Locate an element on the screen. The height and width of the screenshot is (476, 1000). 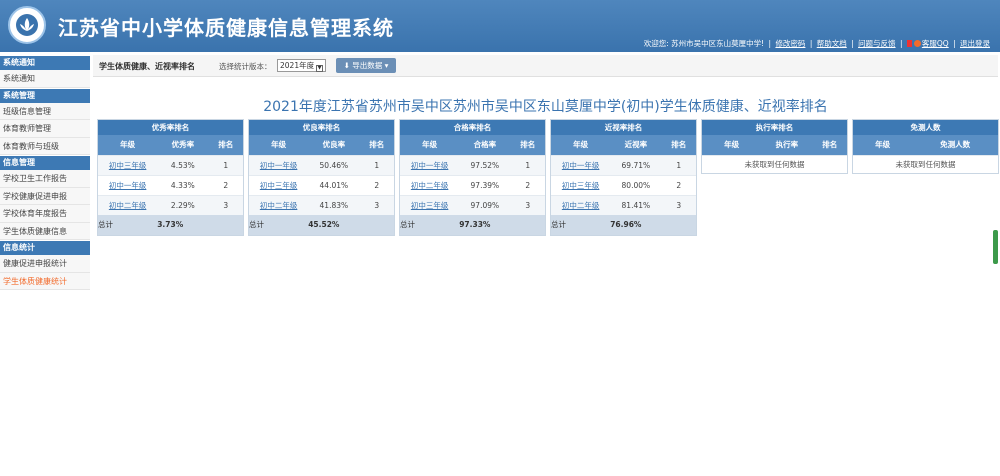
table-body: 初中三年级 4.53% 1 初中一年级 4.33% 2 初中二年级 2.29% 3 is located at coordinates (170, 185).